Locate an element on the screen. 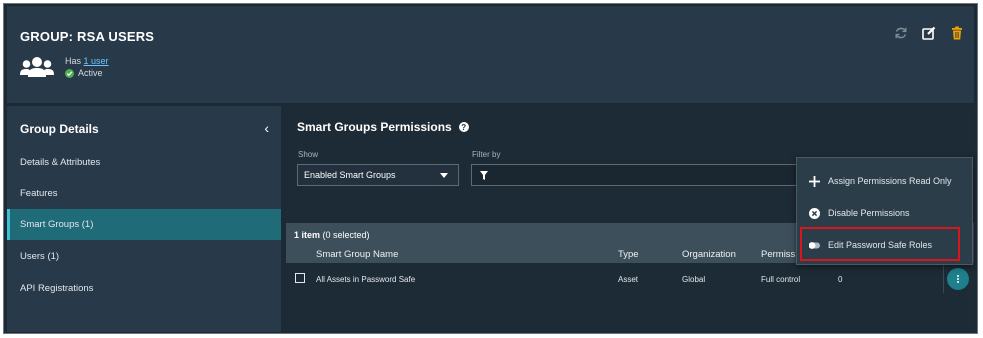 The image size is (983, 338). cell-permission: Full control is located at coordinates (781, 279).